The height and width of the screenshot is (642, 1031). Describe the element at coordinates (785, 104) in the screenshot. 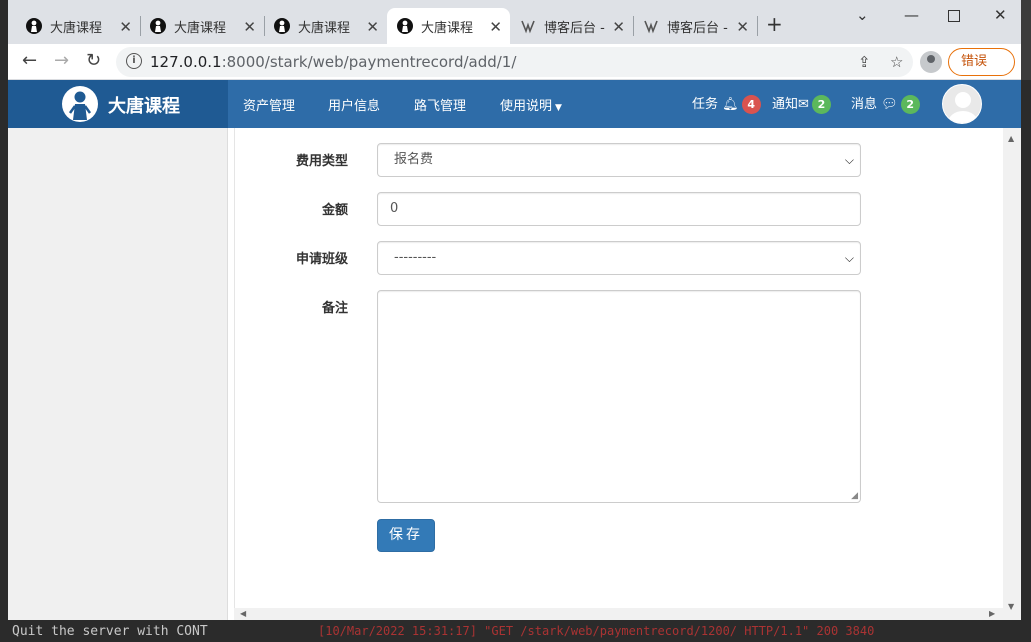

I see `notifications-label: 通知` at that location.